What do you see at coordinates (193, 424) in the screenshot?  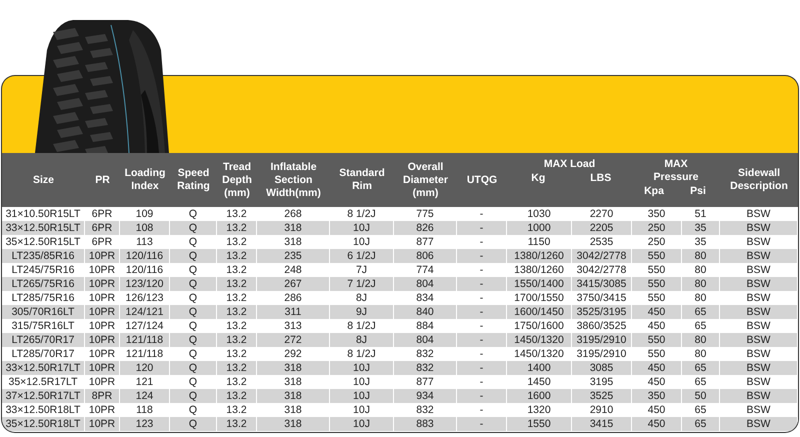 I see `table-cell: Q` at bounding box center [193, 424].